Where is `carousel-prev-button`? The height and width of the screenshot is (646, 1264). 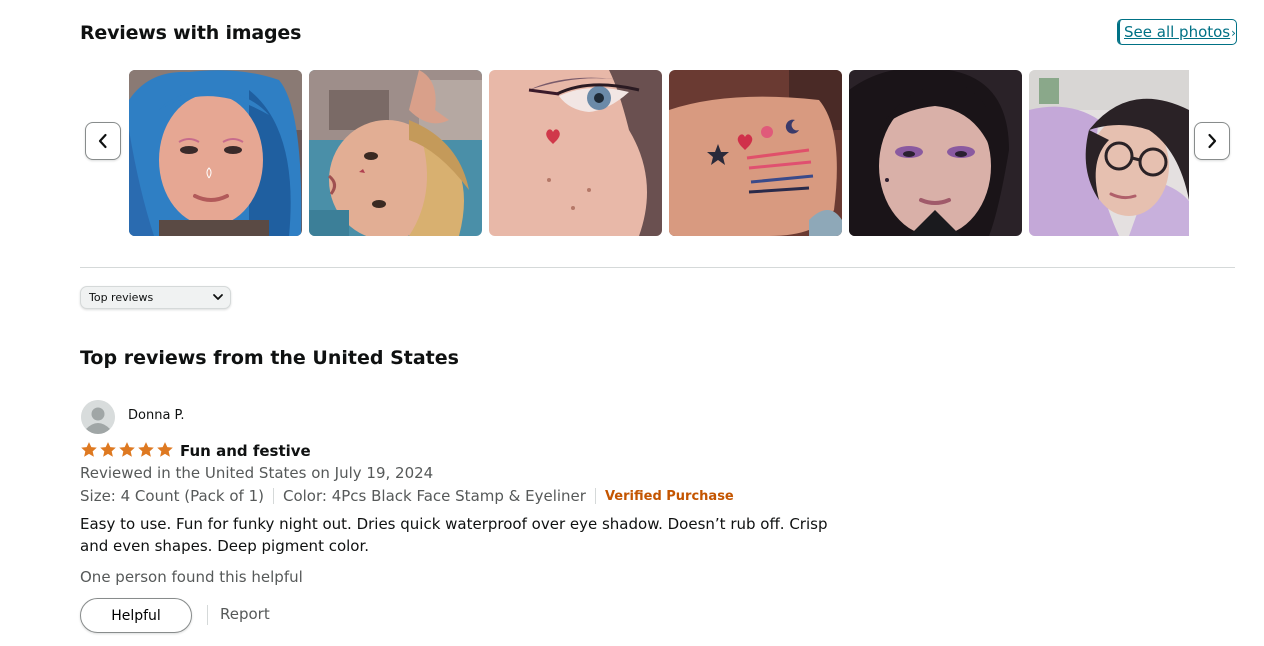 carousel-prev-button is located at coordinates (103, 141).